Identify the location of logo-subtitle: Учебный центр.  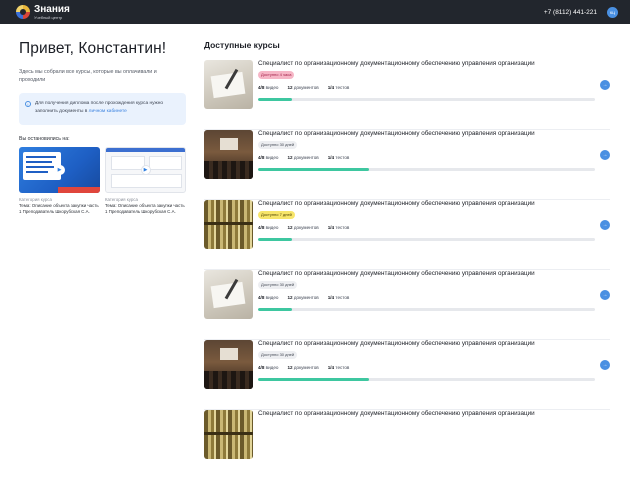
(48, 17).